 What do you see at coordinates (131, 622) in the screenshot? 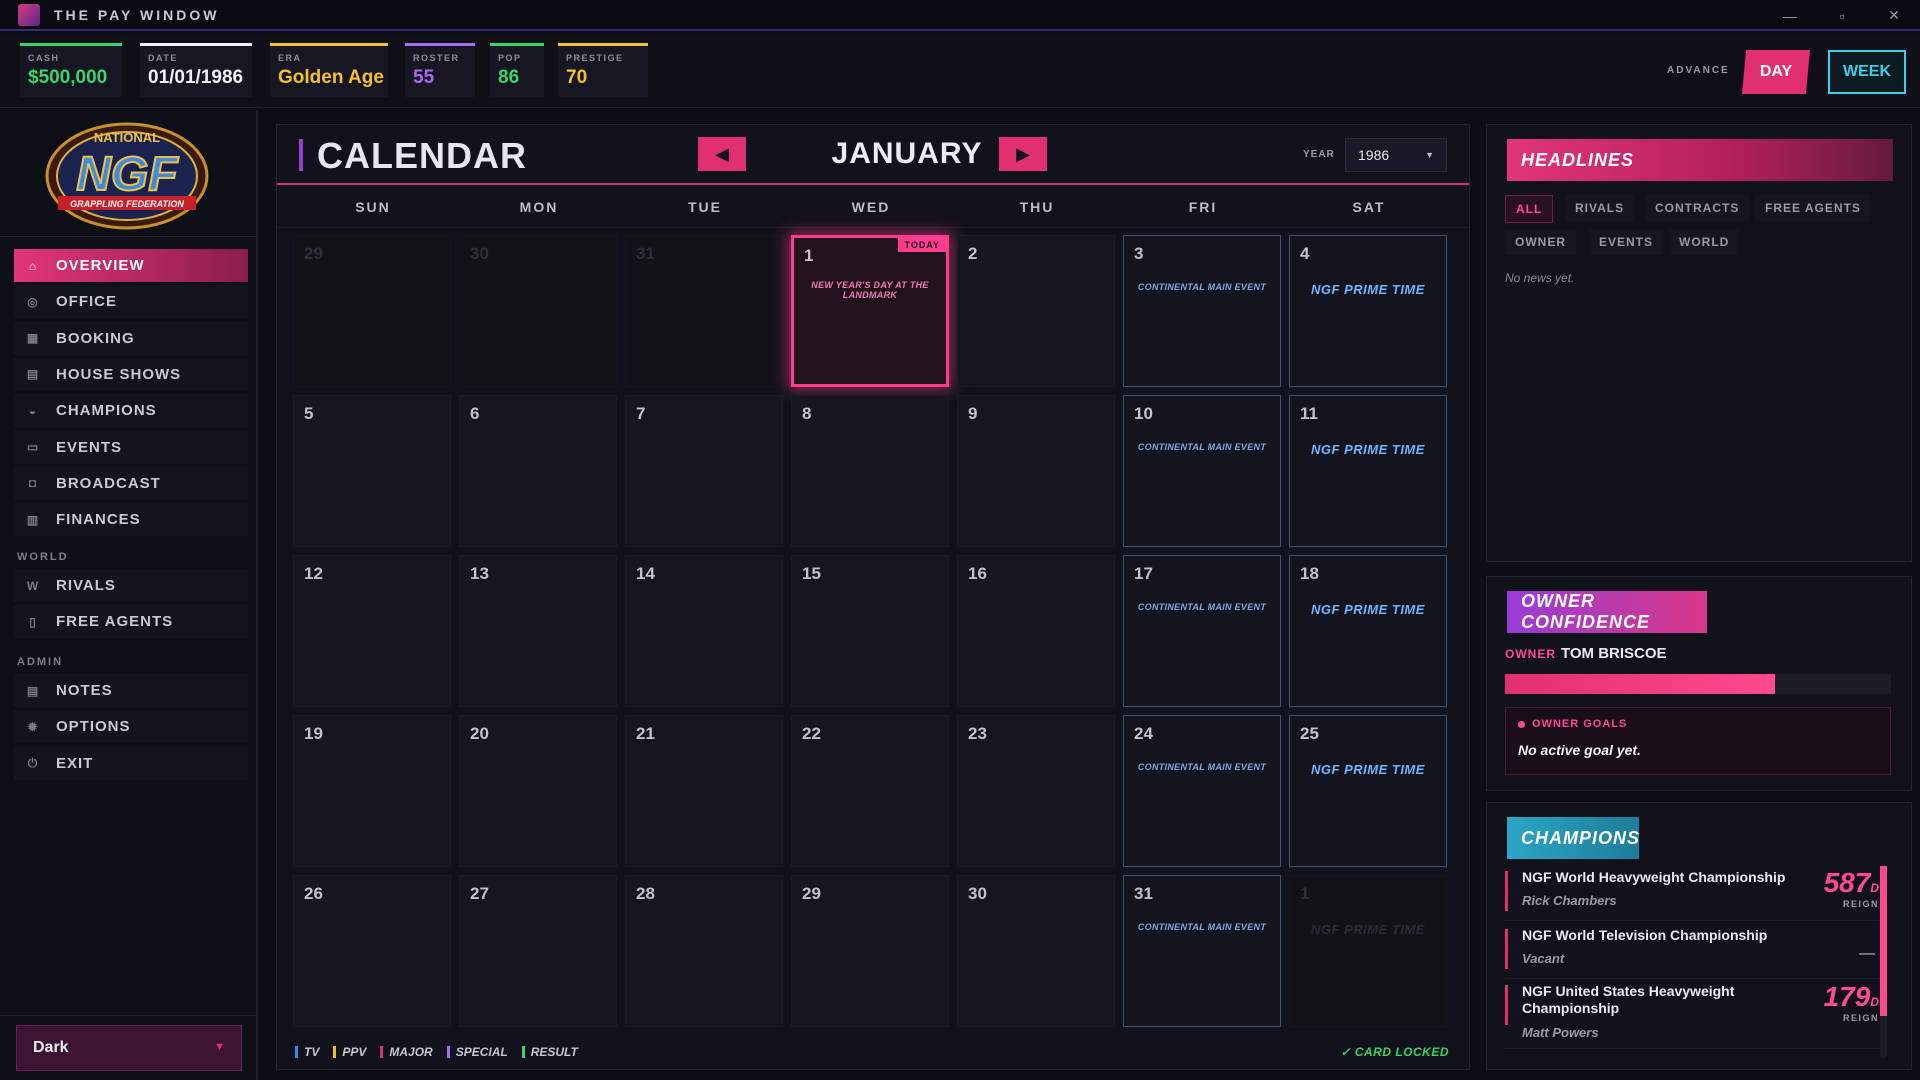
I see `sidebar-item-free-agents: ▯ FREE AGENTS` at bounding box center [131, 622].